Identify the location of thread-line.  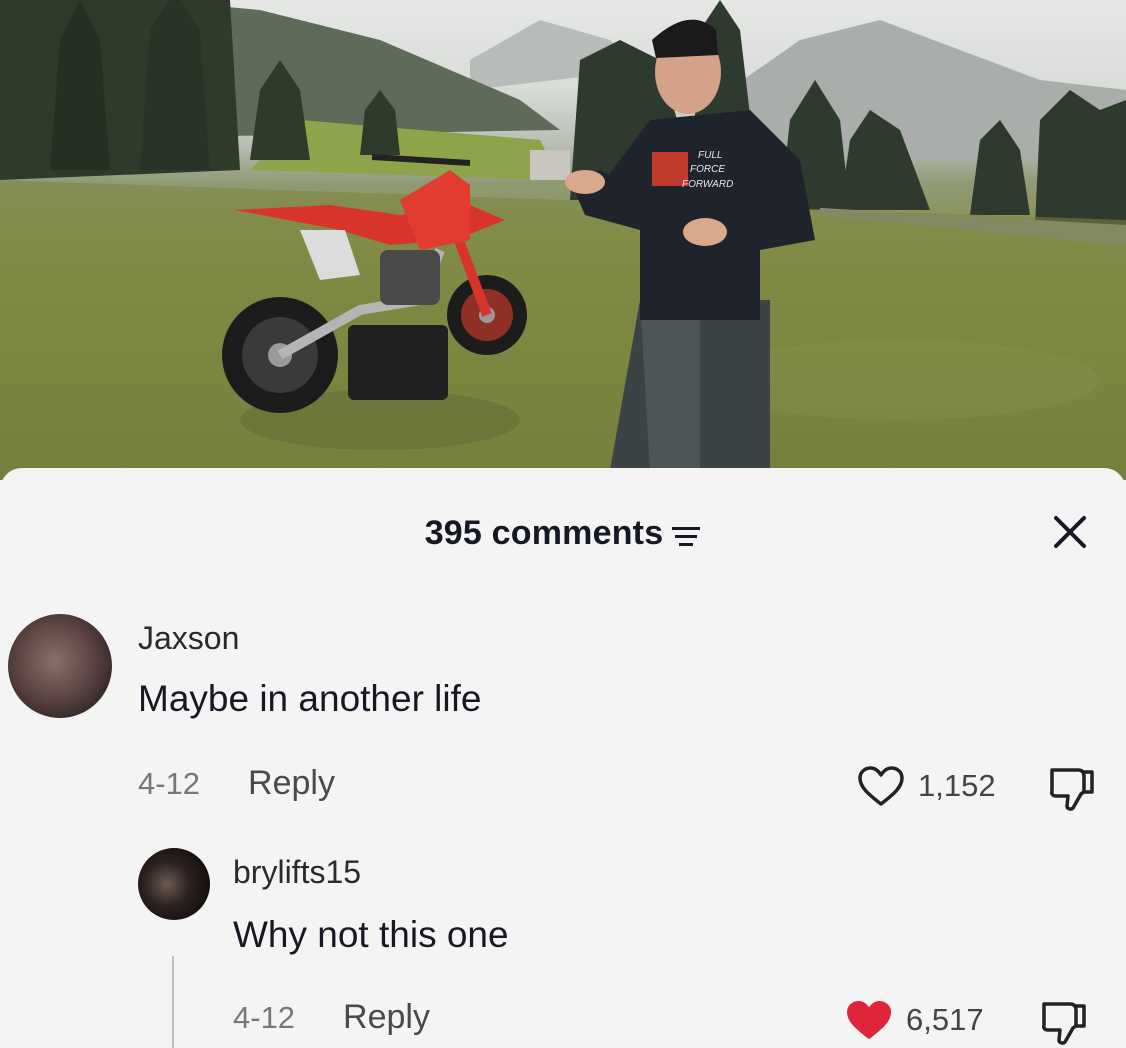
(173, 1002).